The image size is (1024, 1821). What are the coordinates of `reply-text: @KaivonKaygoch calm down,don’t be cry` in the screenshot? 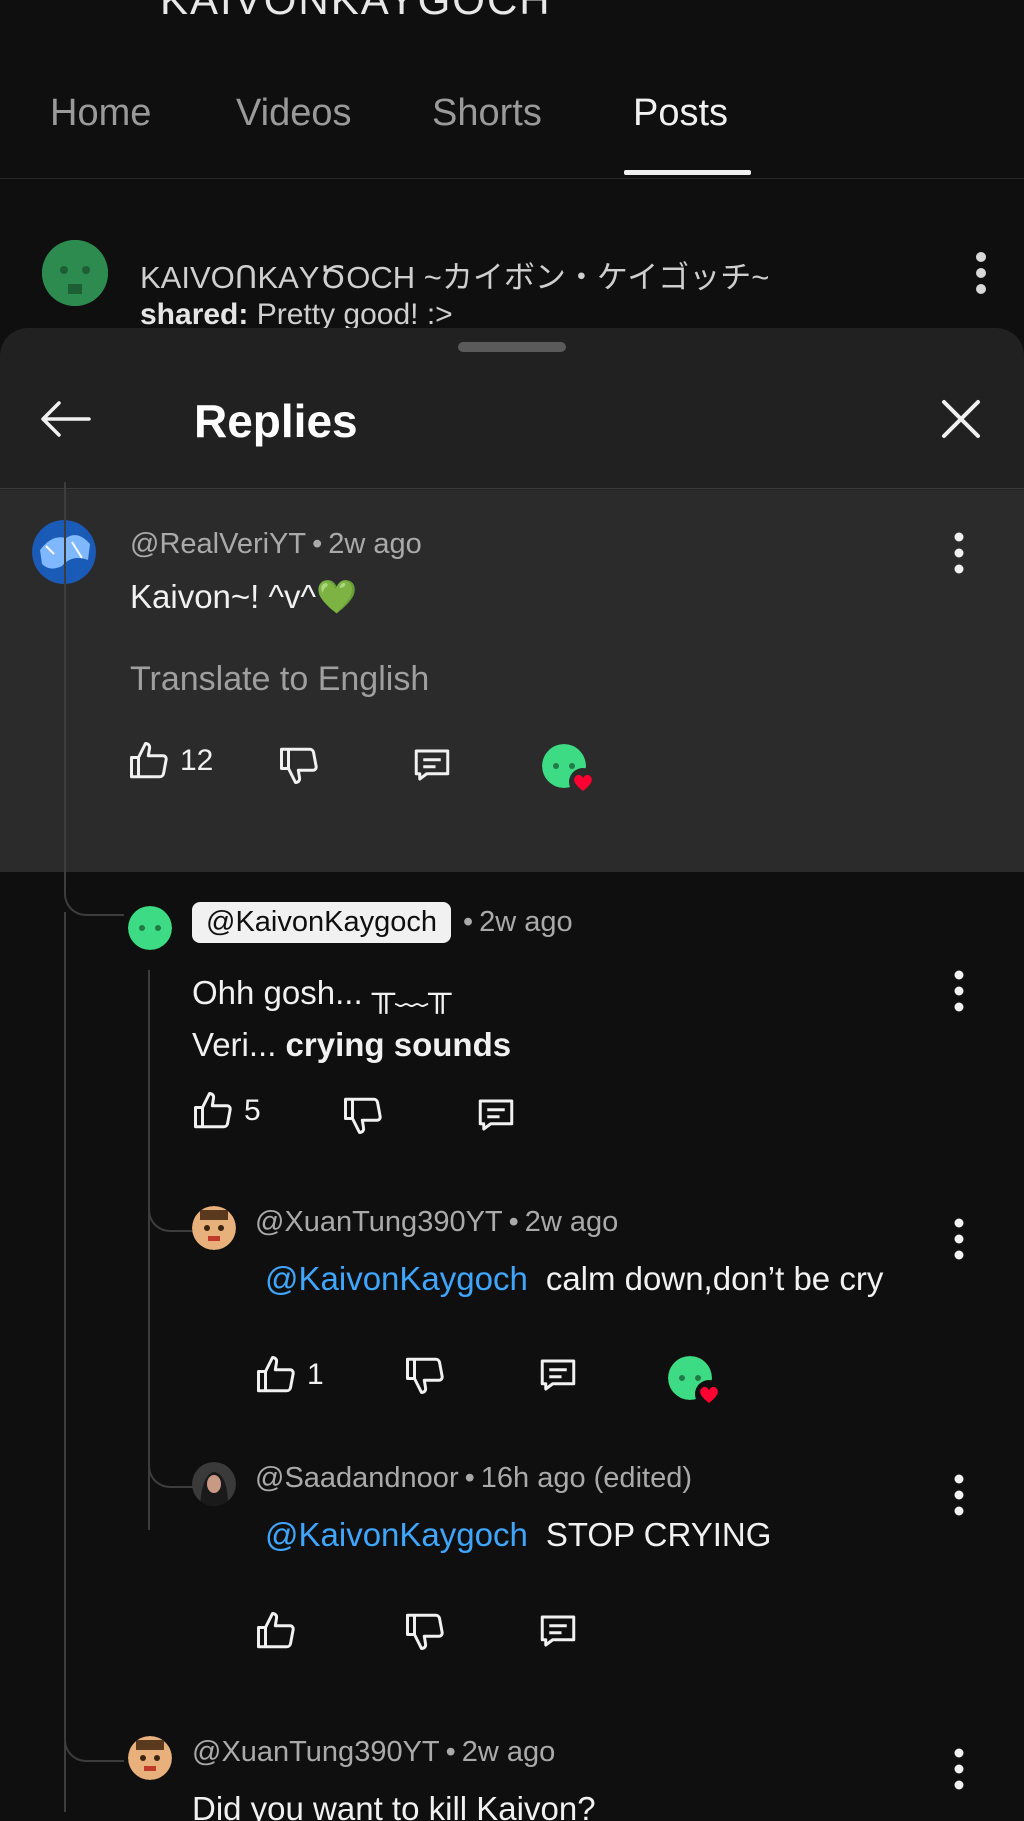 It's located at (574, 1279).